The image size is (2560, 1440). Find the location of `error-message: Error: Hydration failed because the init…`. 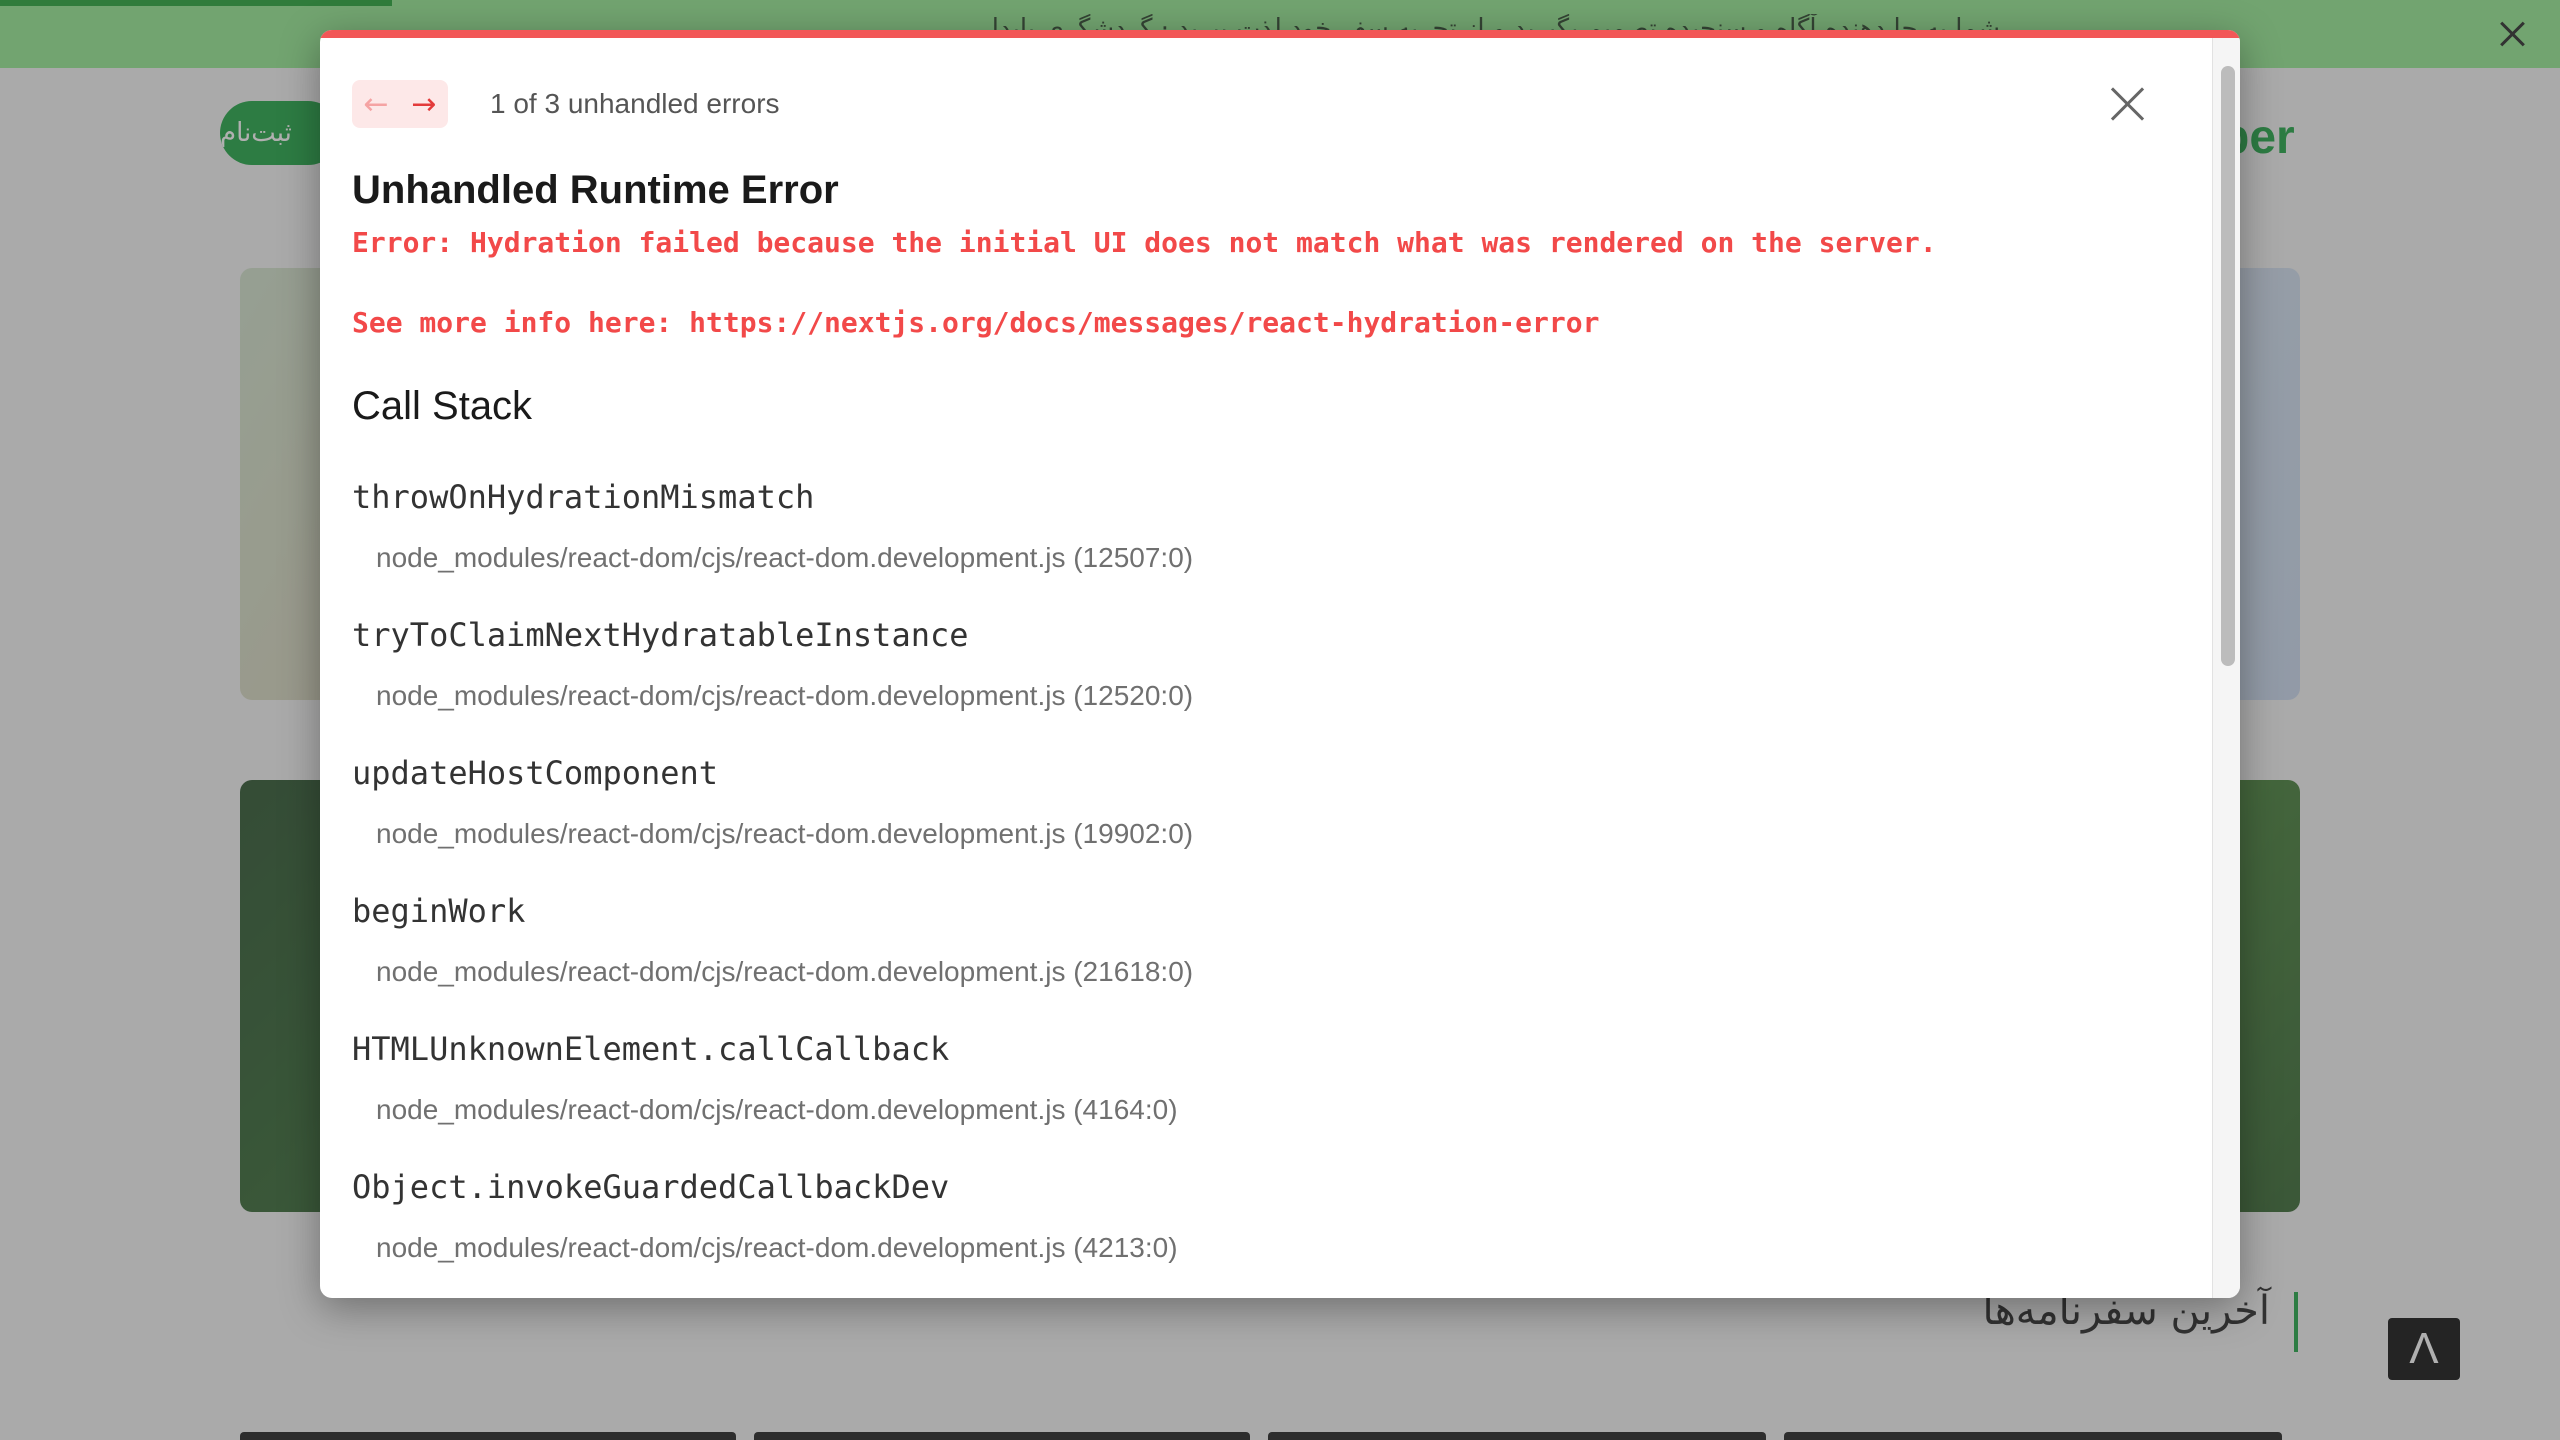

error-message: Error: Hydration failed because the init… is located at coordinates (1144, 242).